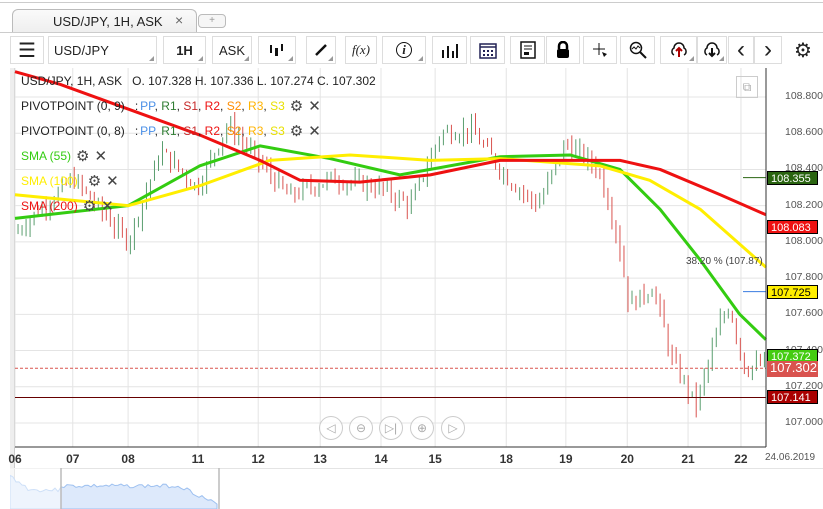 Image resolution: width=823 pixels, height=509 pixels. What do you see at coordinates (73, 131) in the screenshot?
I see `pivot-label: PIVOTPOINT (0, 8)` at bounding box center [73, 131].